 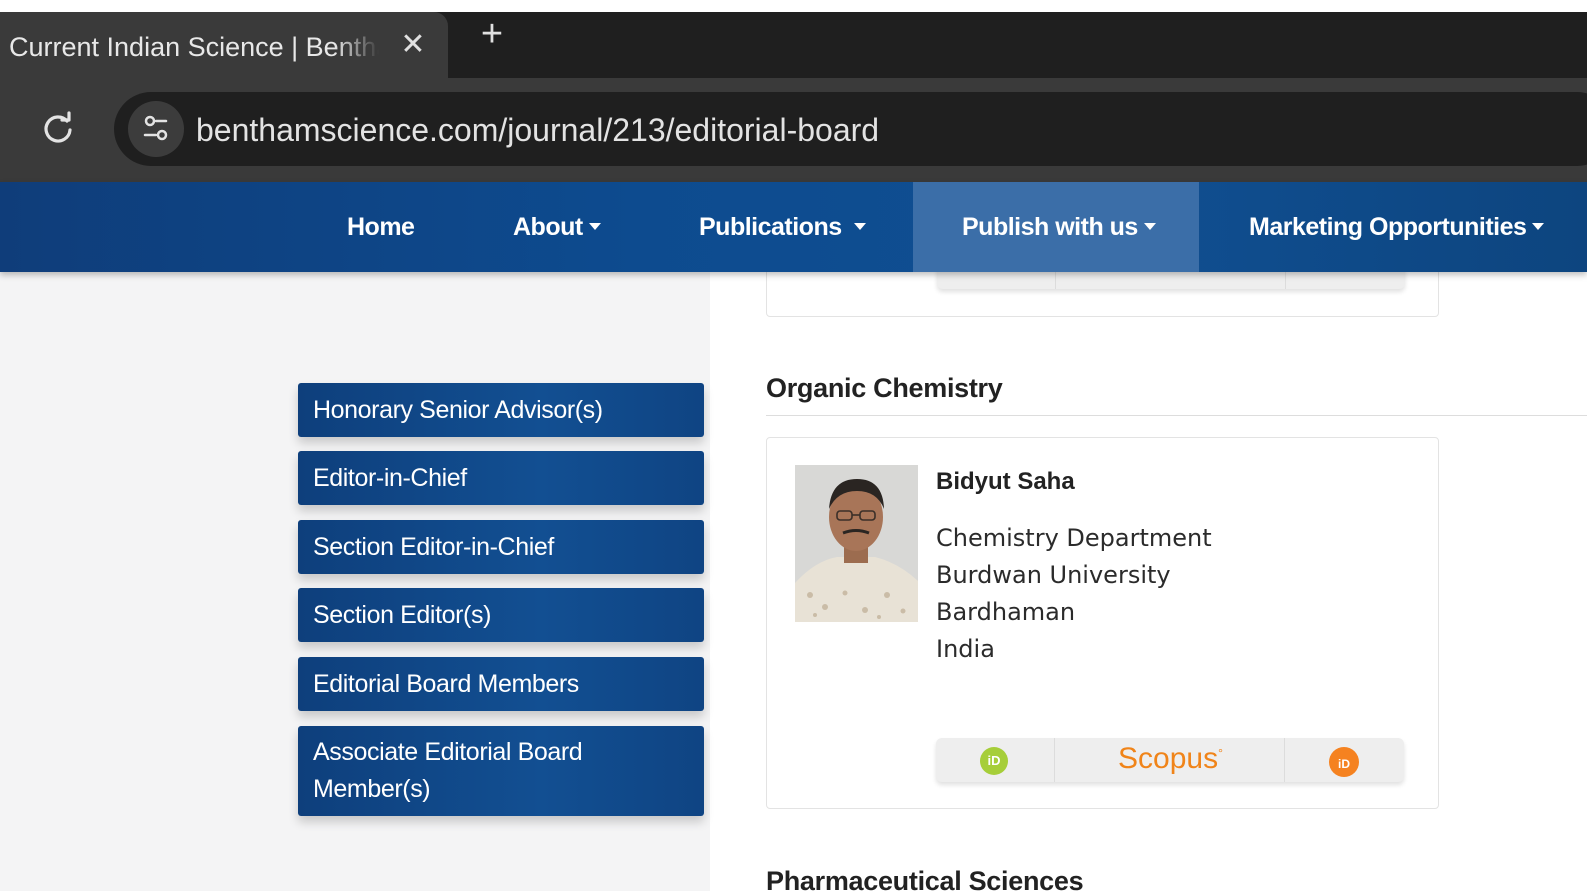 What do you see at coordinates (856, 543) in the screenshot?
I see `member-photo` at bounding box center [856, 543].